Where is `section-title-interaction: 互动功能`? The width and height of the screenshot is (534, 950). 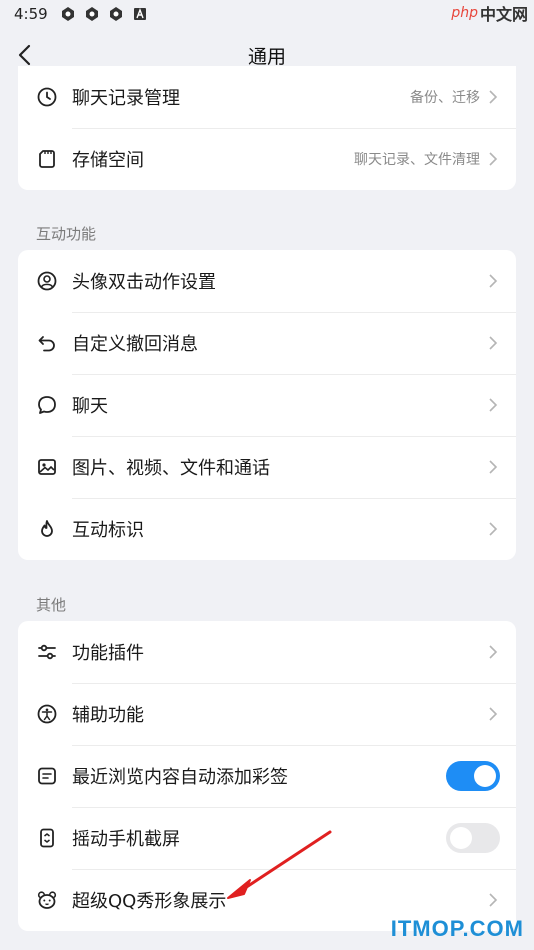 section-title-interaction: 互动功能 is located at coordinates (66, 234).